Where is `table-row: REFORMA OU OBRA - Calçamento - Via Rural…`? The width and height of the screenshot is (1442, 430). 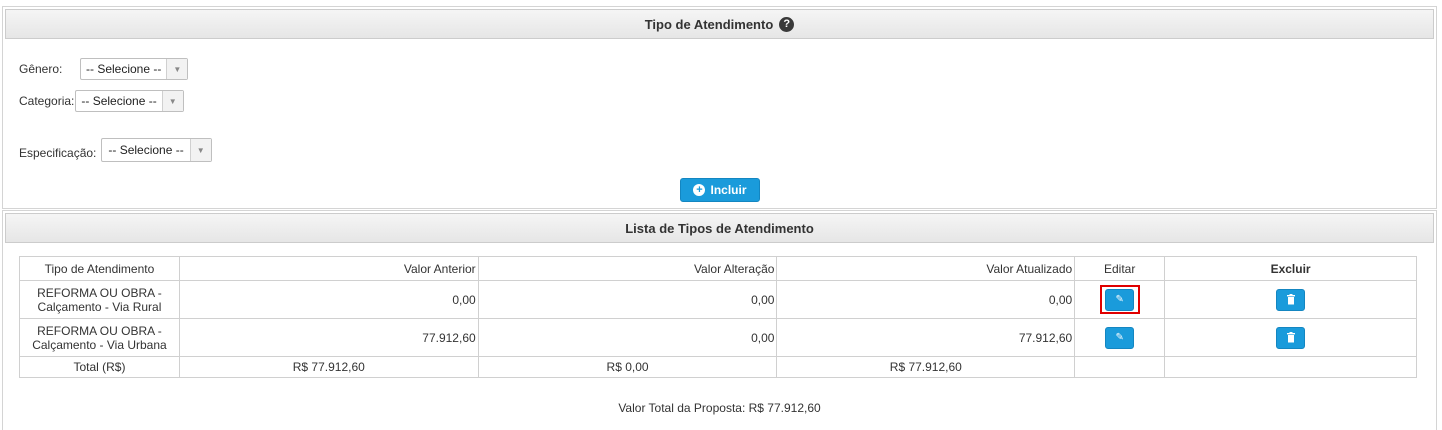
table-row: REFORMA OU OBRA - Calçamento - Via Rural… is located at coordinates (718, 299).